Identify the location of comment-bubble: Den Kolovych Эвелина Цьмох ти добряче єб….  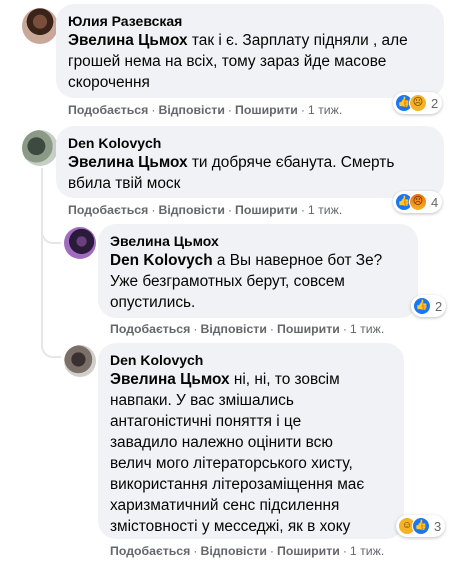
(250, 162).